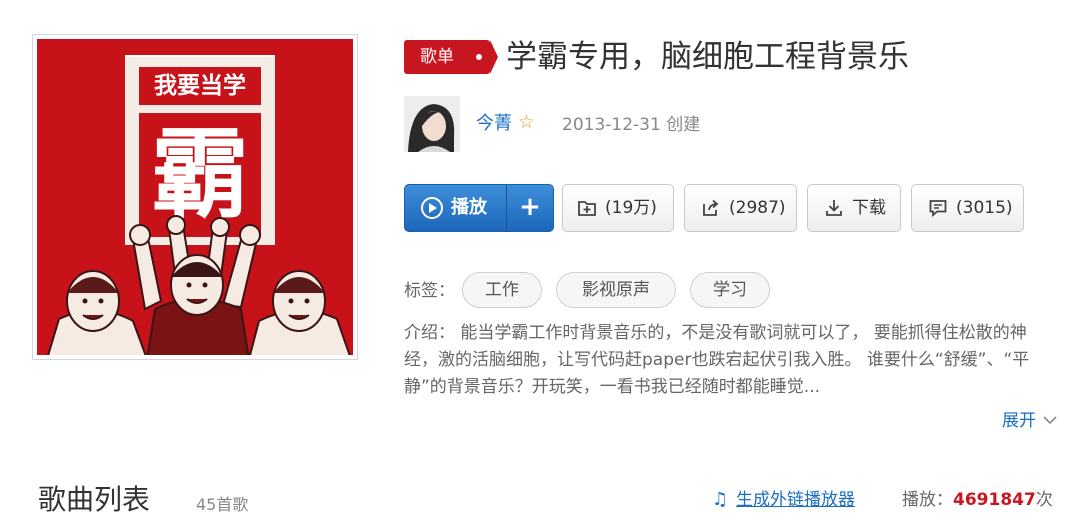 The height and width of the screenshot is (525, 1080). Describe the element at coordinates (527, 122) in the screenshot. I see `star-icon: ☆` at that location.